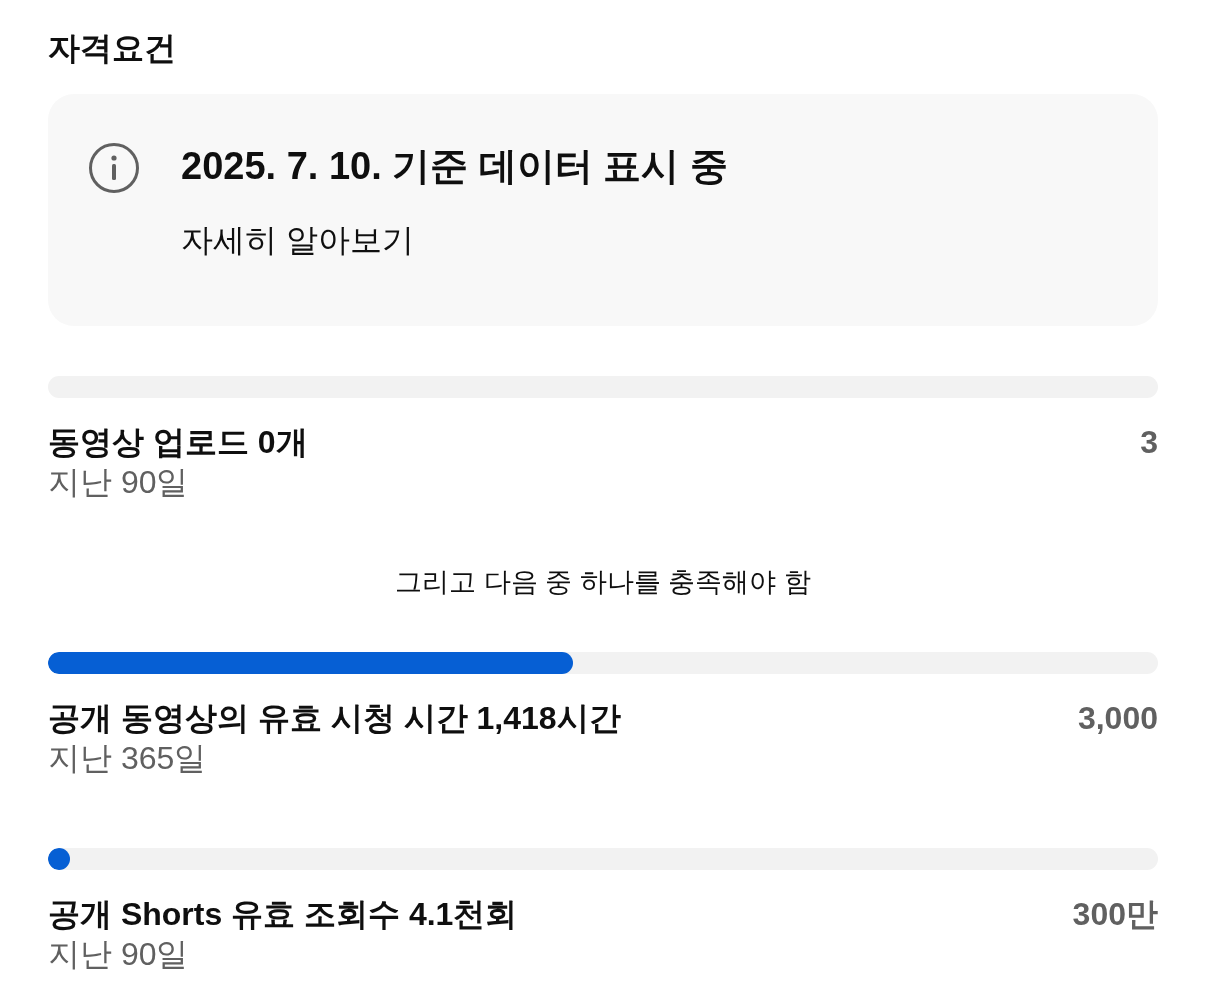 This screenshot has width=1206, height=998. What do you see at coordinates (603, 582) in the screenshot?
I see `condition-text: 그리고 다음 중 하나를 충족해야 함` at bounding box center [603, 582].